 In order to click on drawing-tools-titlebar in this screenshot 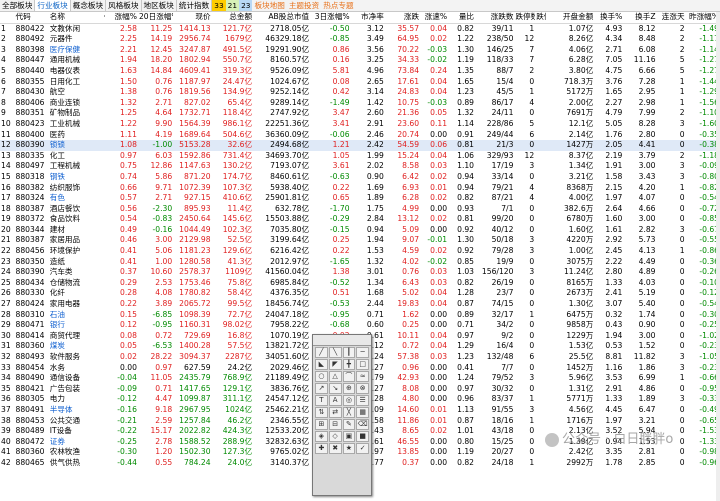, I will do `click(342, 340)`.